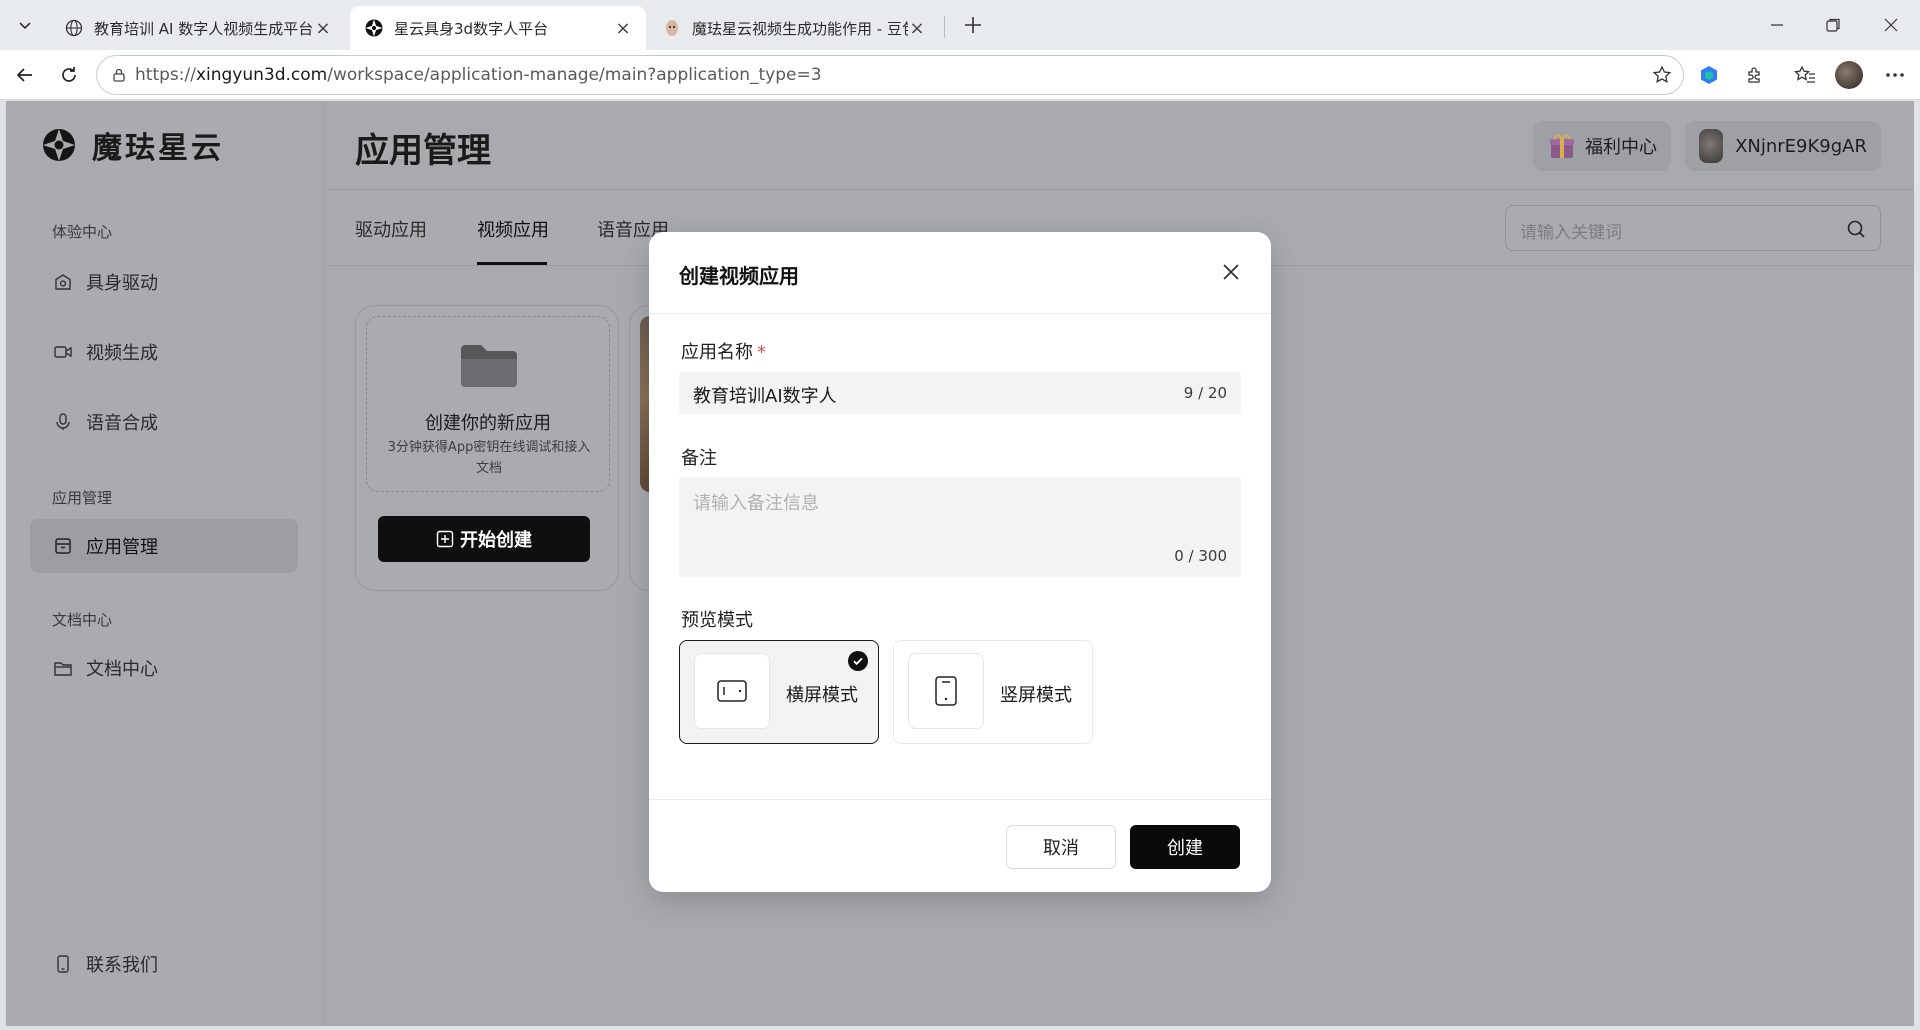 Image resolution: width=1920 pixels, height=1030 pixels. I want to click on gift-icon, so click(1562, 146).